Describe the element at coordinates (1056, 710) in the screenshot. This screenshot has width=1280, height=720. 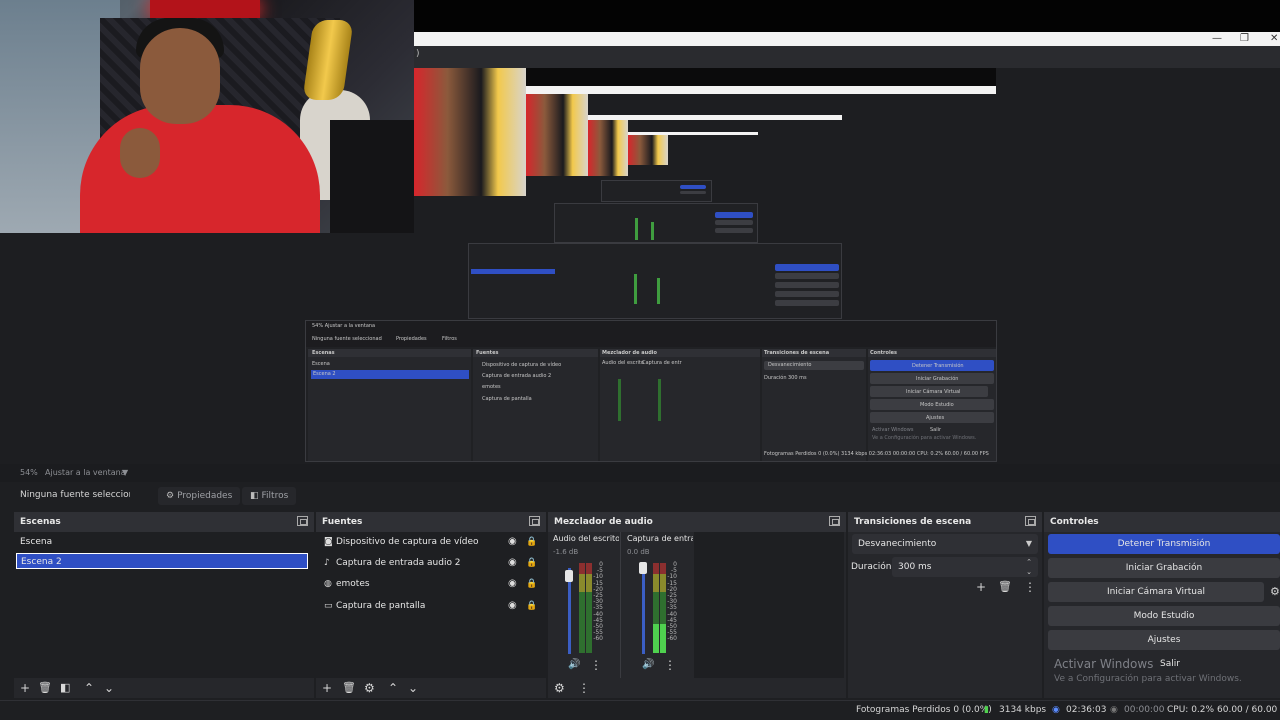
I see `stream-icon: ◉` at that location.